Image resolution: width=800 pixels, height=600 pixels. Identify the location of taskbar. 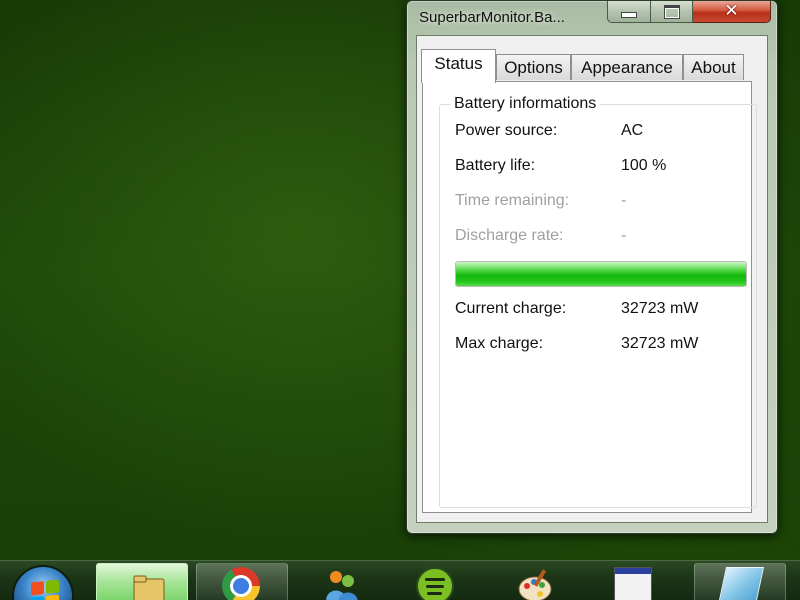
(400, 580).